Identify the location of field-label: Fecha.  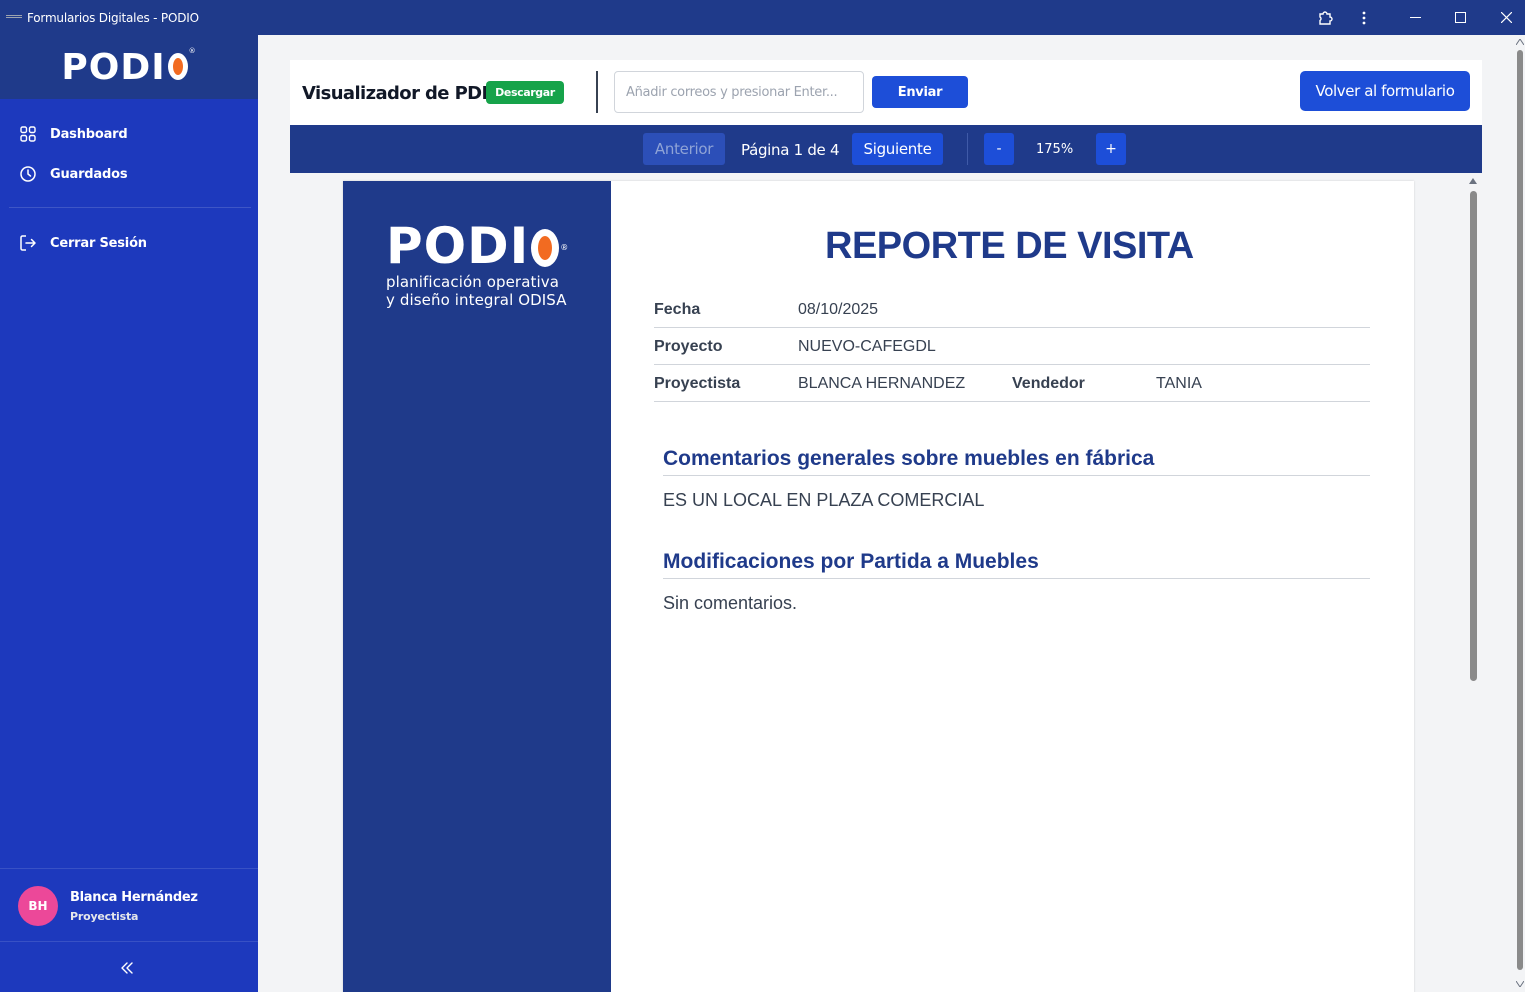
(677, 309).